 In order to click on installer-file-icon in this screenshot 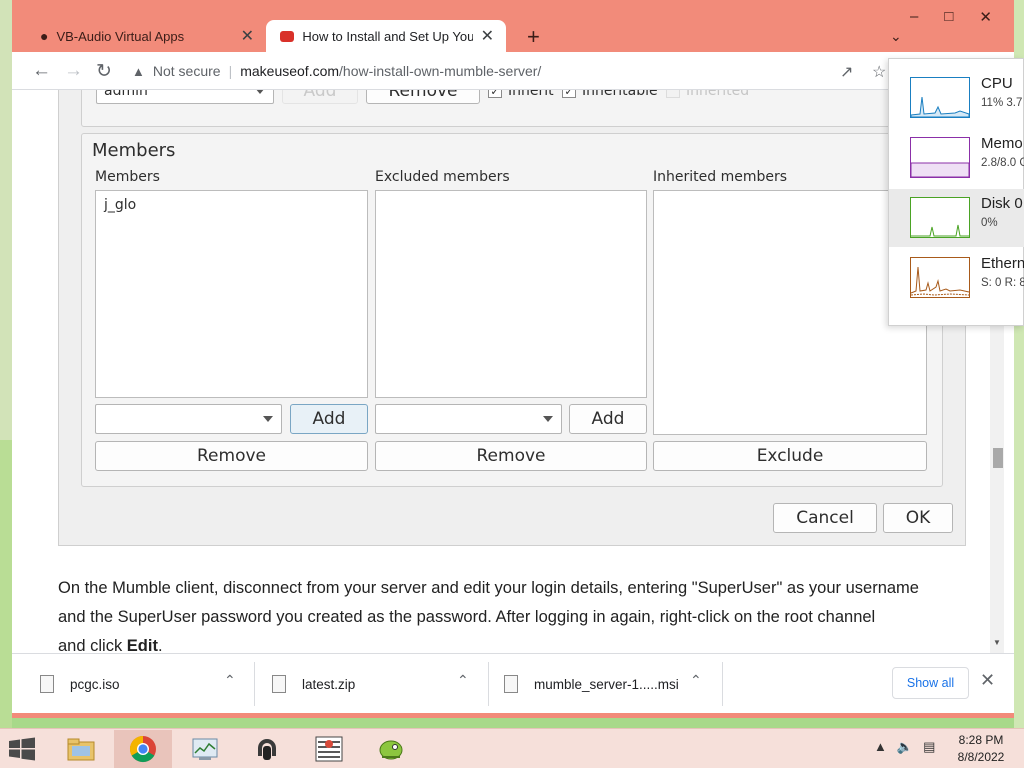, I will do `click(511, 684)`.